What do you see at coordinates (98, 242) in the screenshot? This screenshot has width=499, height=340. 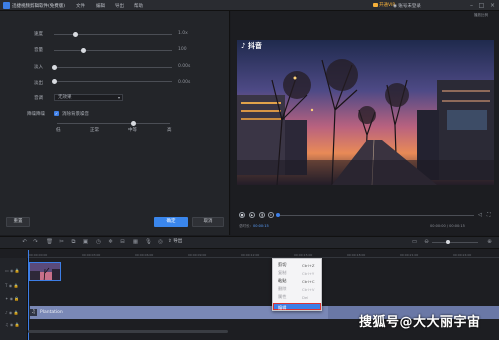 I see `speed-icon: ◷` at bounding box center [98, 242].